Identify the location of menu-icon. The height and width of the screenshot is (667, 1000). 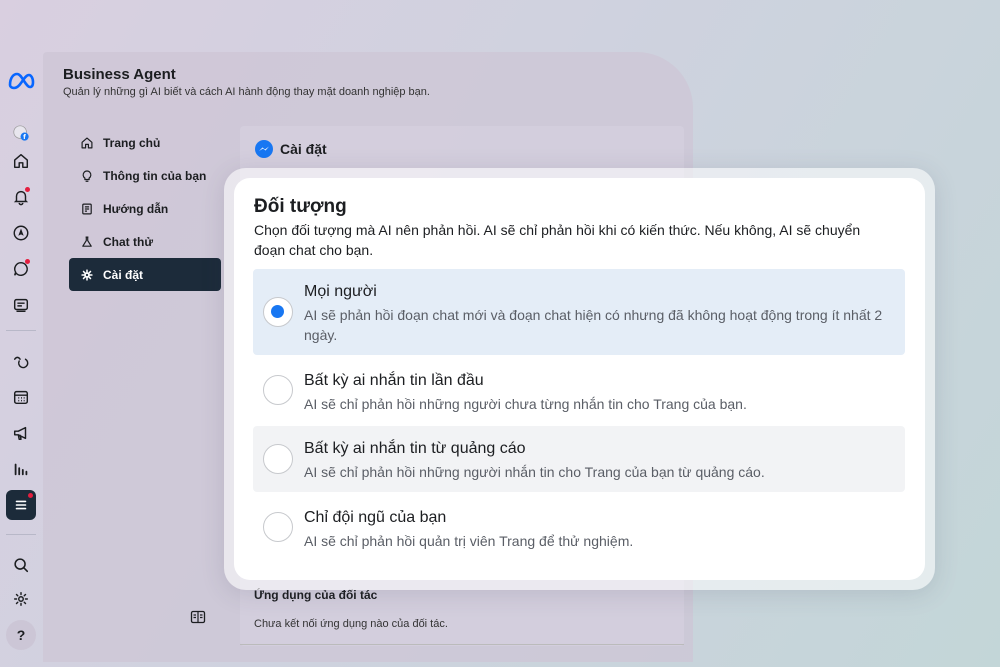
(21, 505).